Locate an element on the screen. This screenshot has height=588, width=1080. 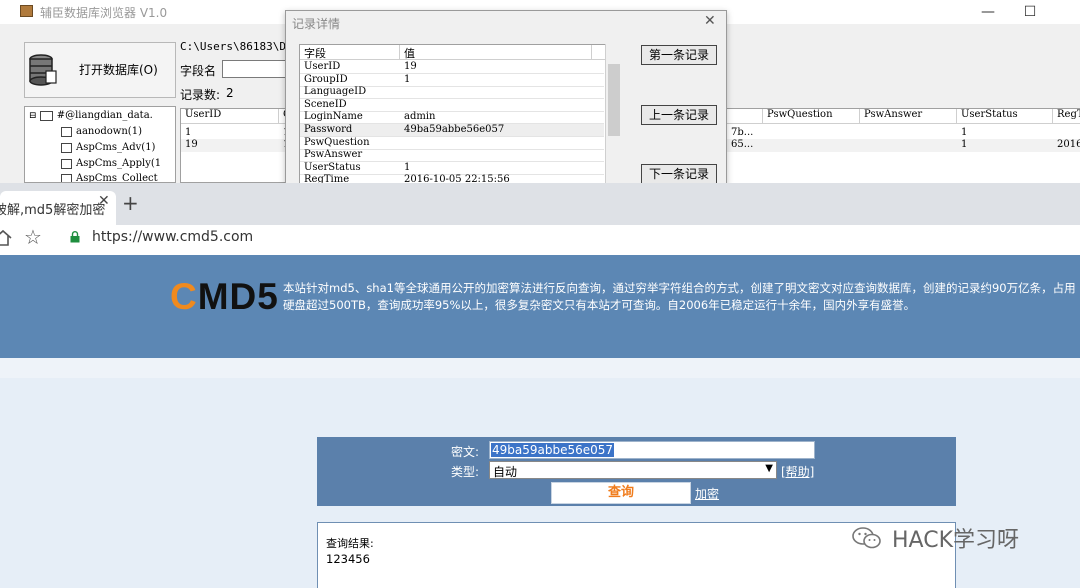
address-bar: https://www.cmd5.com is located at coordinates (172, 237).